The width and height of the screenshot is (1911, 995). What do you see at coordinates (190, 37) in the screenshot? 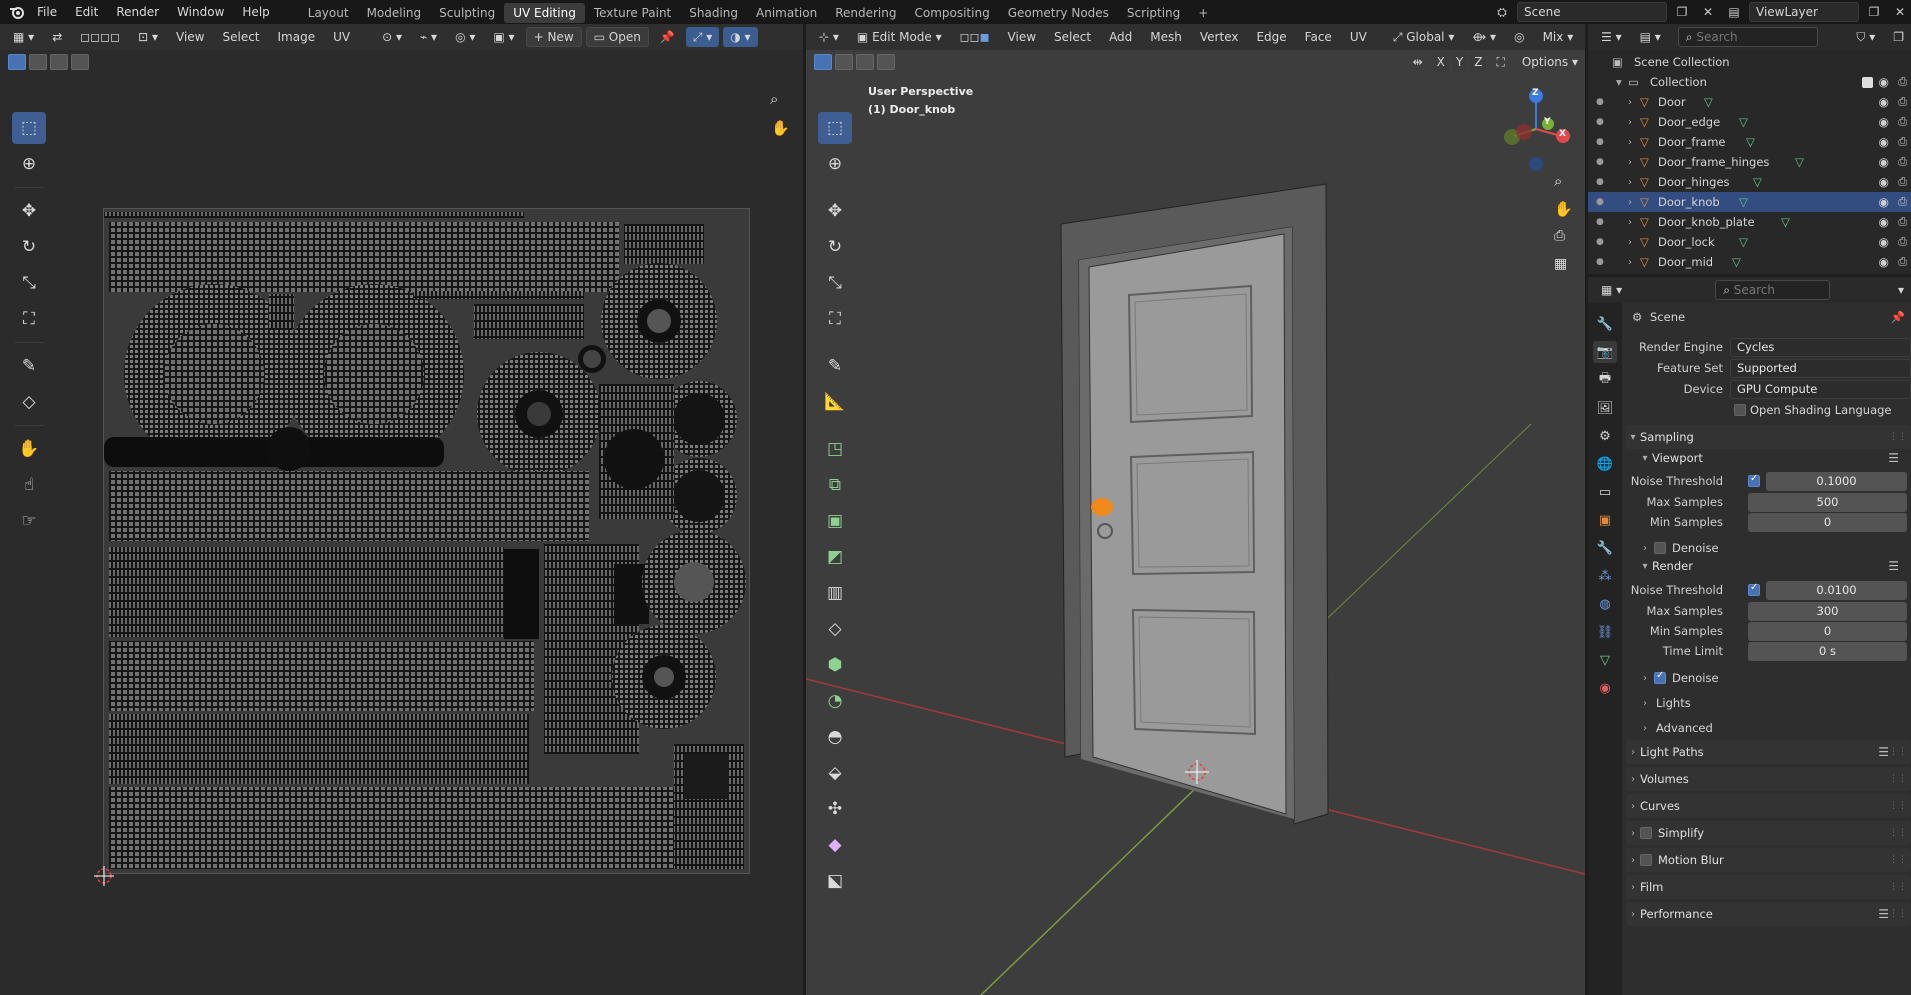
I see `menu-uv-view: View` at bounding box center [190, 37].